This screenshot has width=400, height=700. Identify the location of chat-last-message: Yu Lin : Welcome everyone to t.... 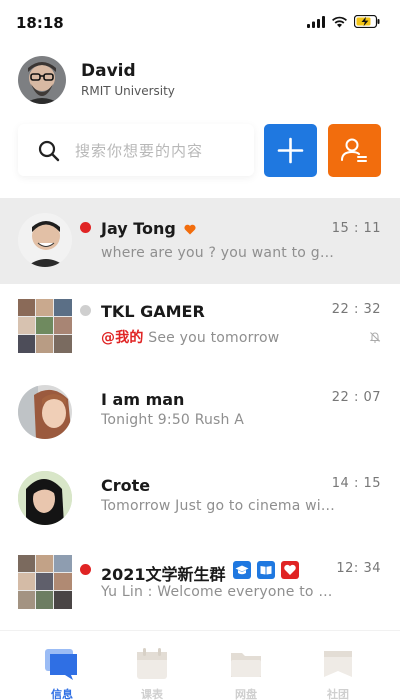
(219, 592).